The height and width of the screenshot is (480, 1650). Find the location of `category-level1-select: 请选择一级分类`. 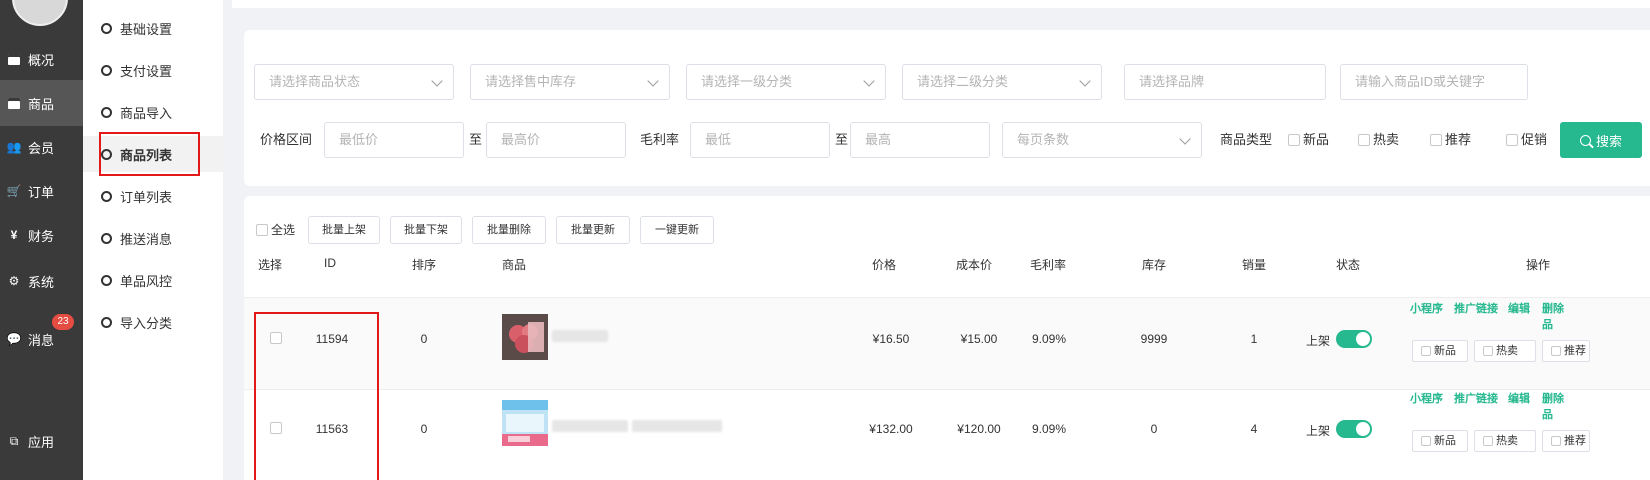

category-level1-select: 请选择一级分类 is located at coordinates (786, 82).